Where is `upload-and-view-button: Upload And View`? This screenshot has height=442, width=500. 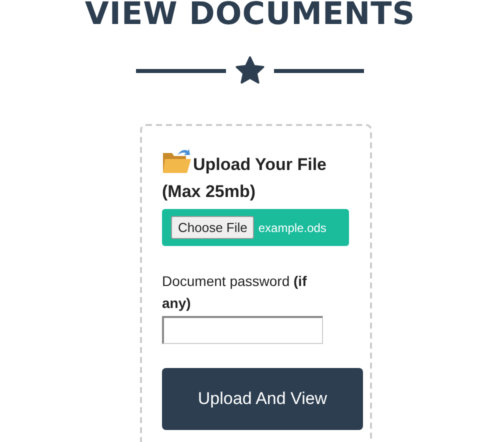 upload-and-view-button: Upload And View is located at coordinates (262, 399).